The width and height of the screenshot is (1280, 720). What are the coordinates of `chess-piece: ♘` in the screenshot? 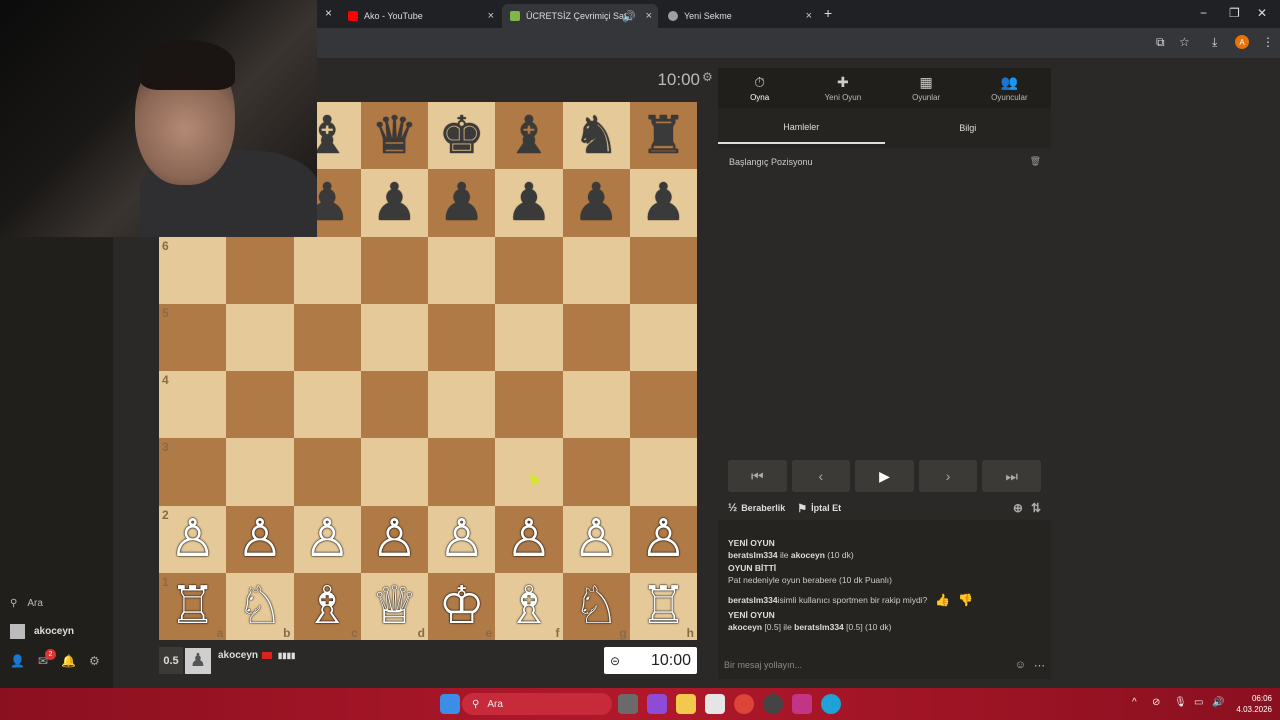 It's located at (596, 606).